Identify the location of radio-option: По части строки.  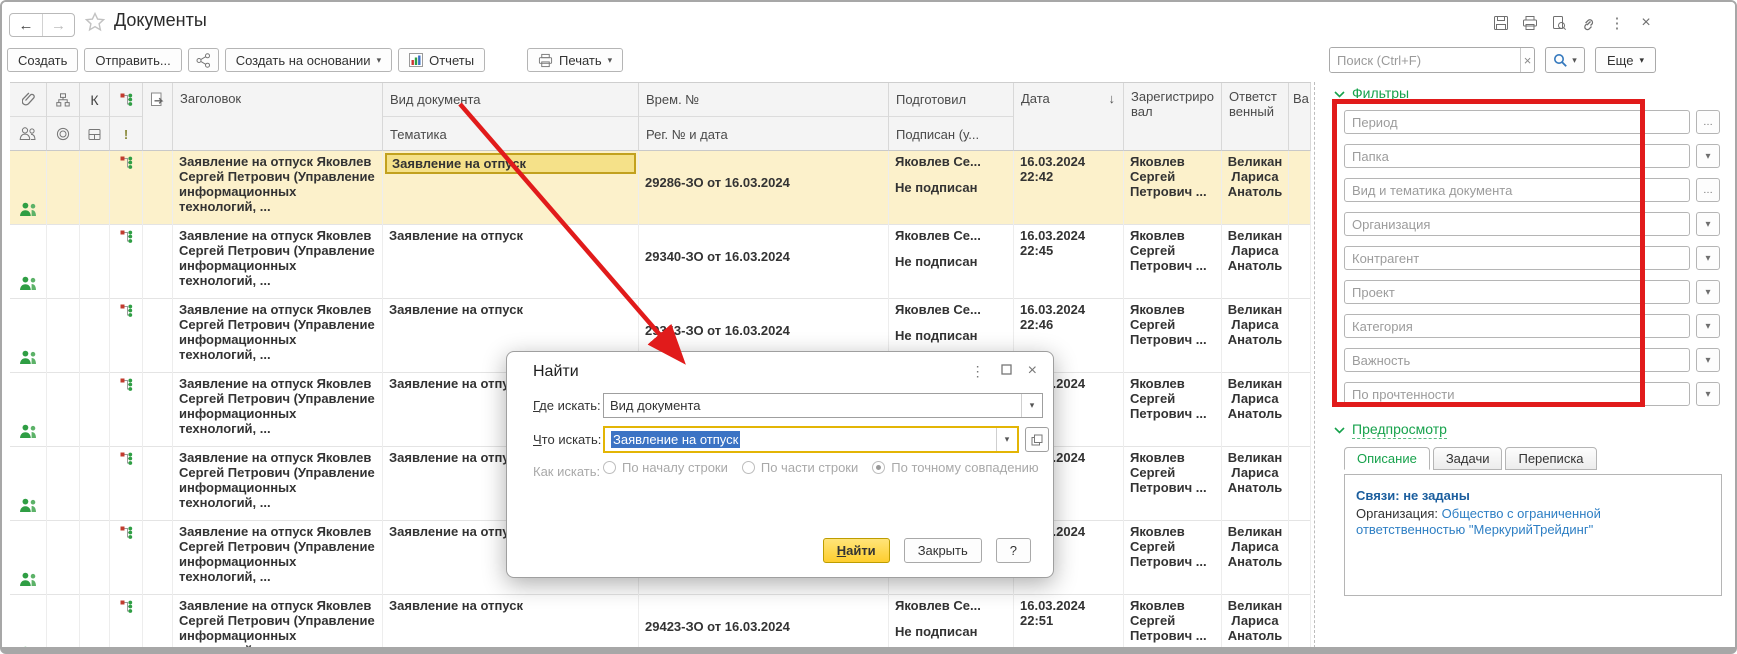
(799, 467).